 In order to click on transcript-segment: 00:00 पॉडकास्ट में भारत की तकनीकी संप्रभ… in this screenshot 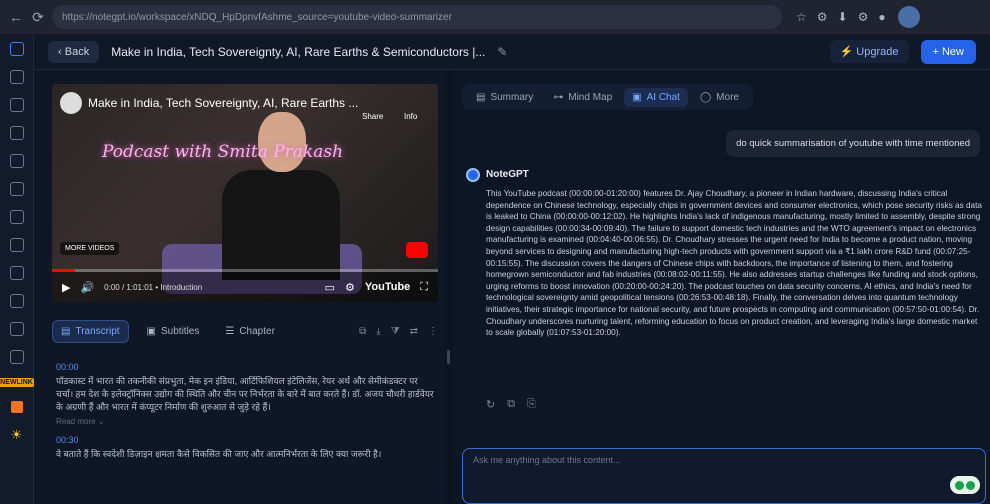, I will do `click(245, 395)`.